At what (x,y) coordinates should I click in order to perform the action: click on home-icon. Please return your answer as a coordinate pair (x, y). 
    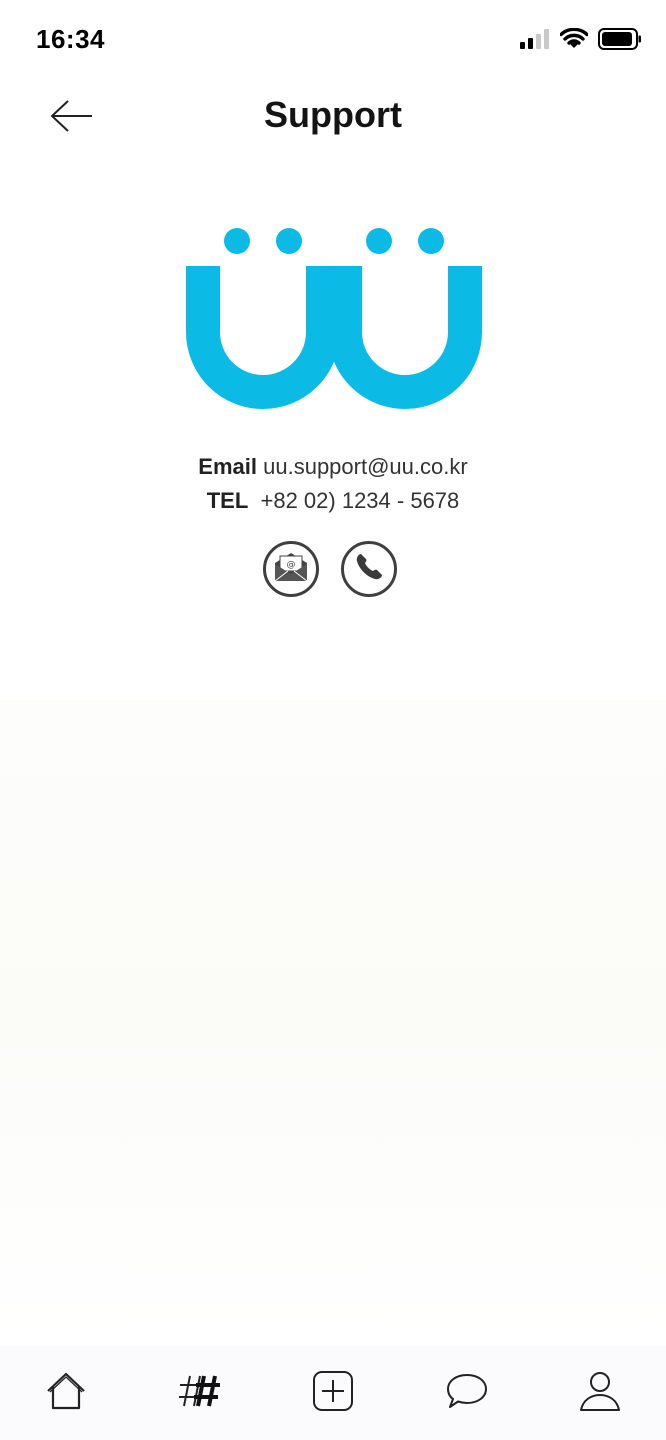
    Looking at the image, I should click on (66, 1393).